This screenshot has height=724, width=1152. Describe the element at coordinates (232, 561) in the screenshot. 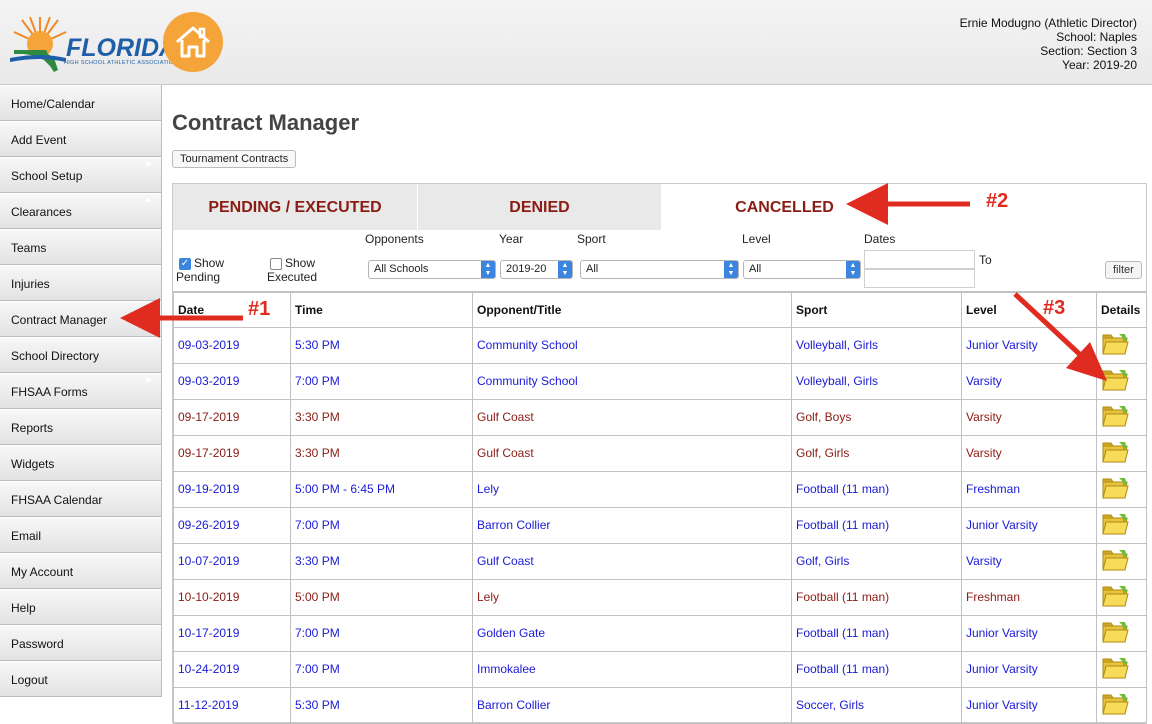

I see `cell-date: 10-07-2019` at that location.